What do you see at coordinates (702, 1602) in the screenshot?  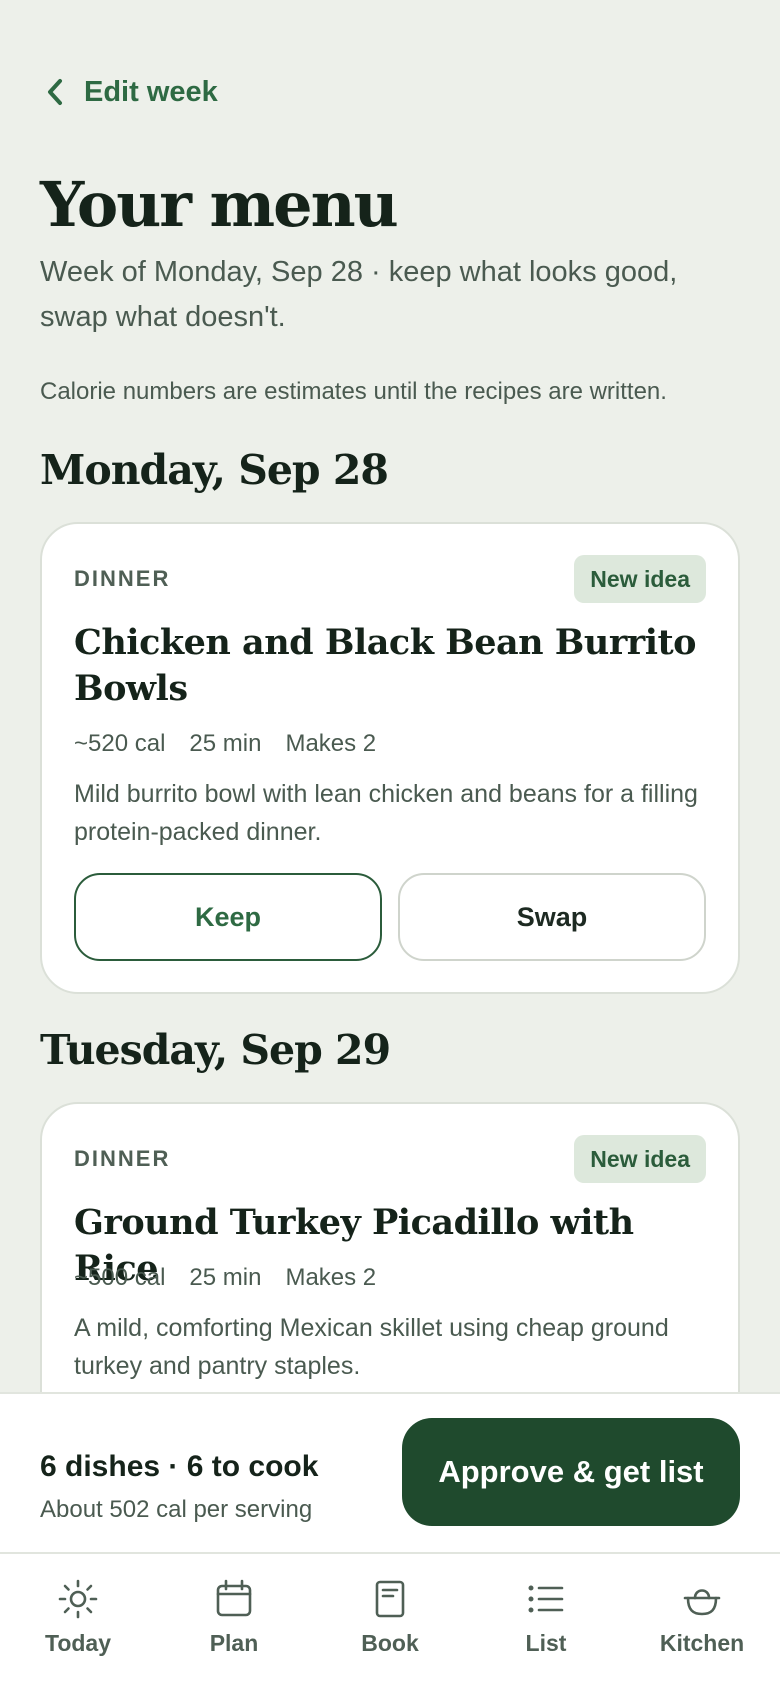 I see `pot-icon` at bounding box center [702, 1602].